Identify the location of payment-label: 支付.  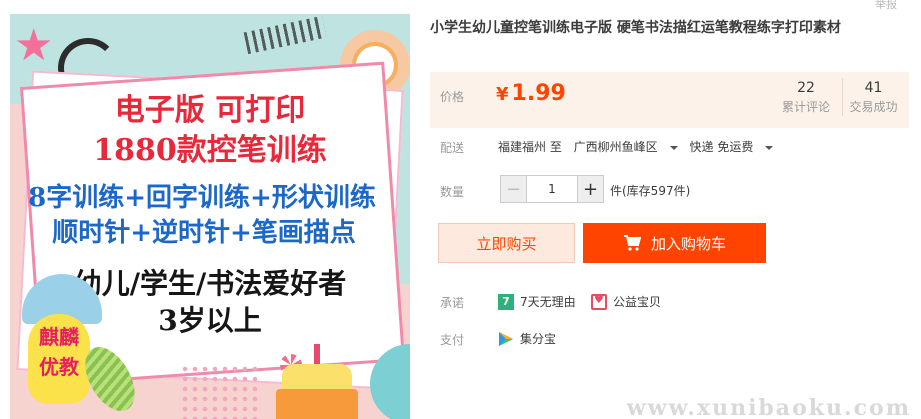
(452, 340).